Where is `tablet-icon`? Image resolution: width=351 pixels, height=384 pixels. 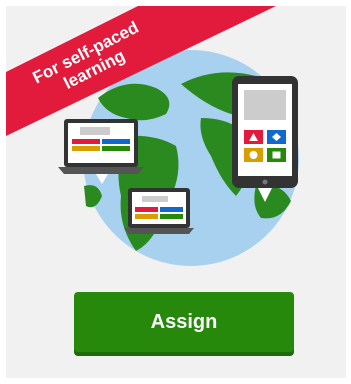
tablet-icon is located at coordinates (265, 139).